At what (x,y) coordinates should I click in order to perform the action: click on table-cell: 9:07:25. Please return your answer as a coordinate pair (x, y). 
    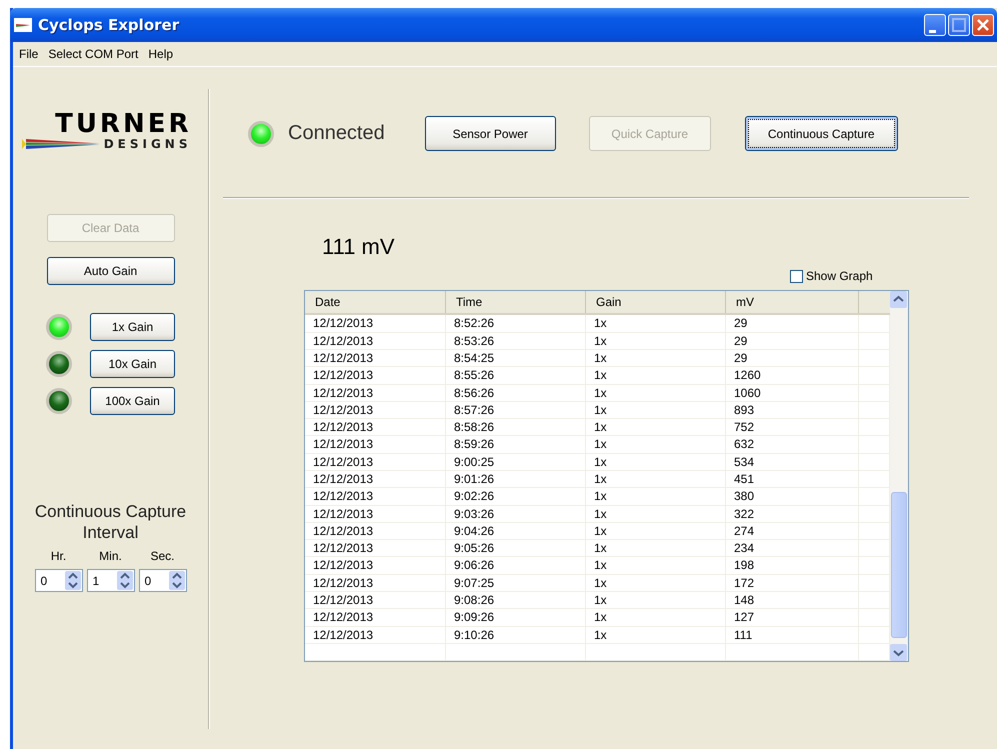
    Looking at the image, I should click on (516, 582).